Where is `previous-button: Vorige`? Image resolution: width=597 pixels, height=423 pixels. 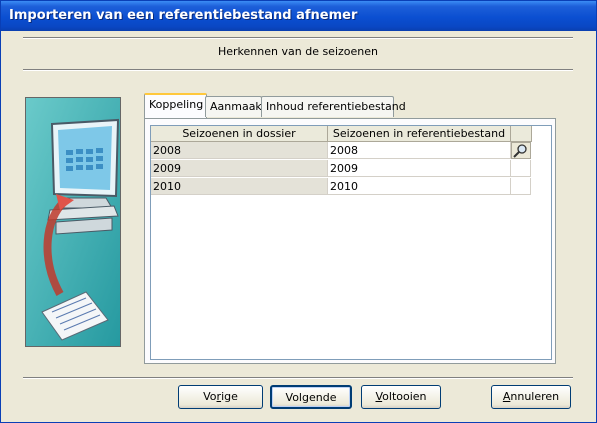 previous-button: Vorige is located at coordinates (220, 397).